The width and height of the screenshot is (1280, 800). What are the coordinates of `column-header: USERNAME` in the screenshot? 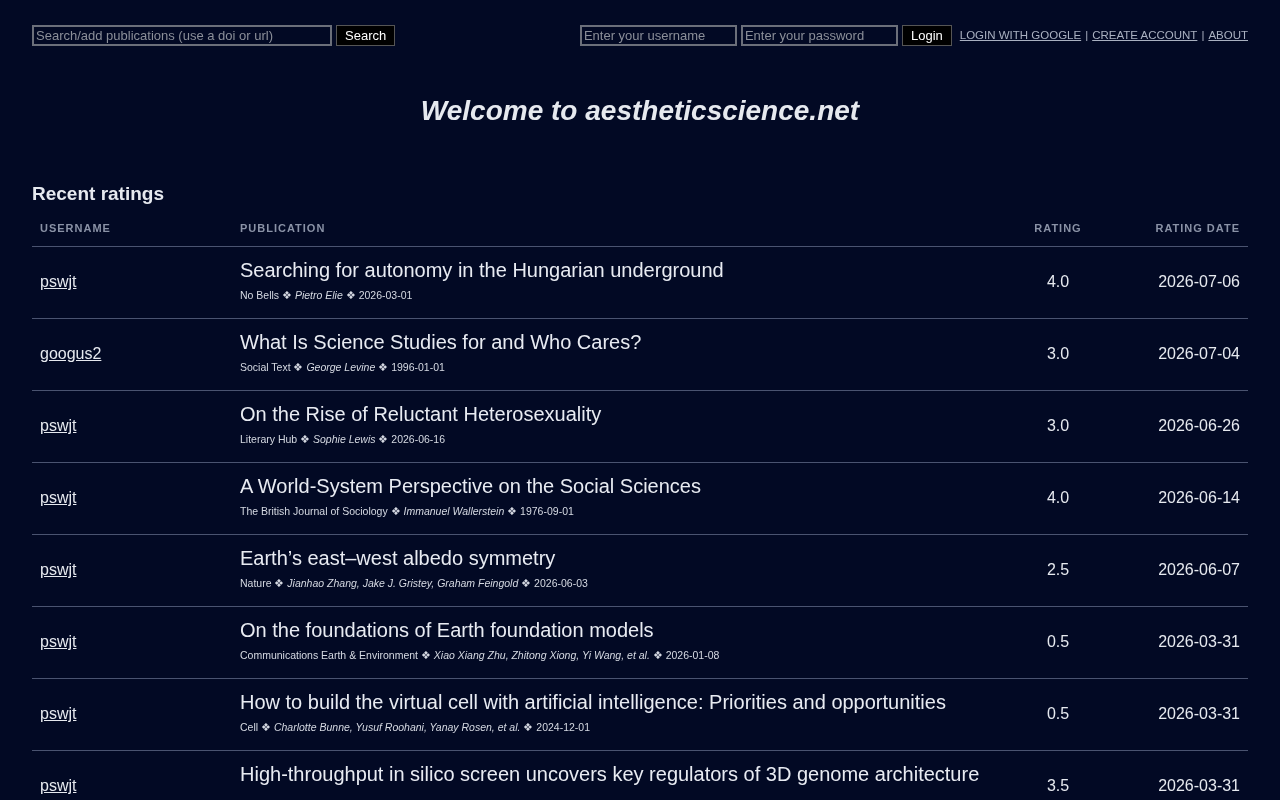 It's located at (75, 228).